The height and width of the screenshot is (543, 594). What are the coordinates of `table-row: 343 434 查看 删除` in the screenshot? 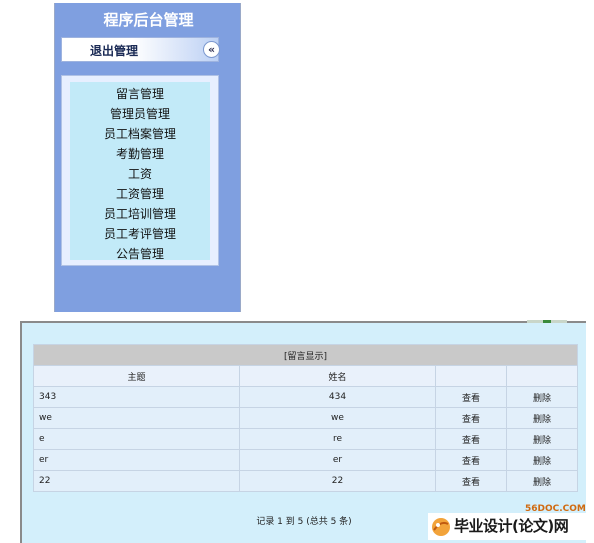 It's located at (305, 397).